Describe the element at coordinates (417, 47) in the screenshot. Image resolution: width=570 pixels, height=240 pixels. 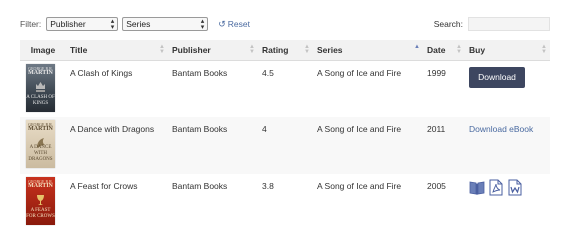
I see `sort-ascending-icon: ▲` at that location.